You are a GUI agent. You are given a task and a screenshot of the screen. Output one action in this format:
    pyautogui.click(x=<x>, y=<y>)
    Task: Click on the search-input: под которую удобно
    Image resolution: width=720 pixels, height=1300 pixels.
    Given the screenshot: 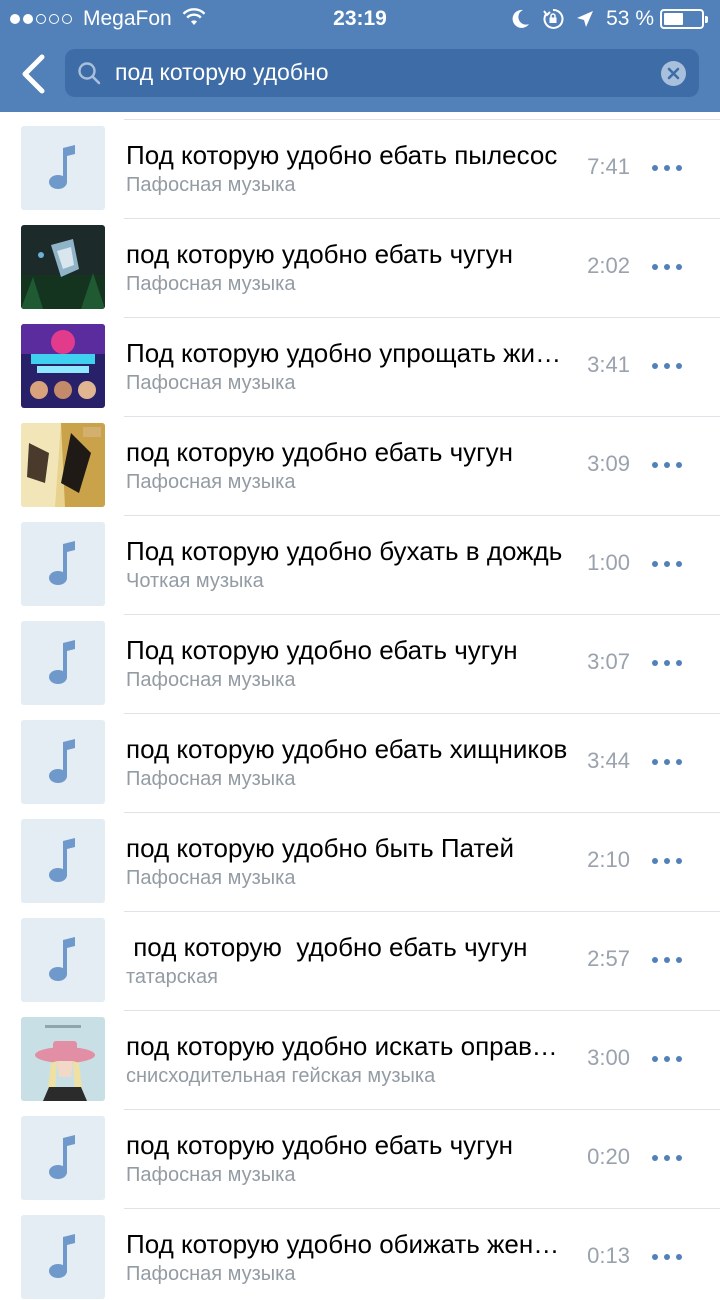 What is the action you would take?
    pyautogui.click(x=382, y=73)
    